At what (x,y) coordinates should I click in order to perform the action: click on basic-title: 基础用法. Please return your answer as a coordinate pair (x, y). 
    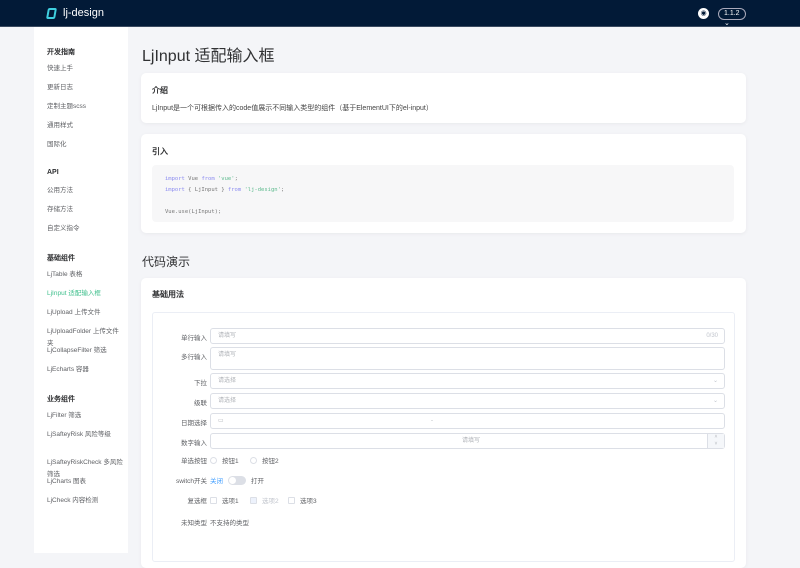
    Looking at the image, I should click on (168, 294).